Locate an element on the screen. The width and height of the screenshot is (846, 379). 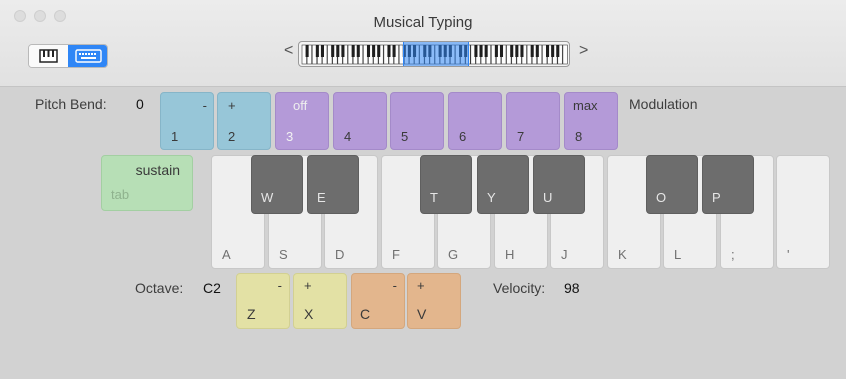
piano-view-button is located at coordinates (49, 56).